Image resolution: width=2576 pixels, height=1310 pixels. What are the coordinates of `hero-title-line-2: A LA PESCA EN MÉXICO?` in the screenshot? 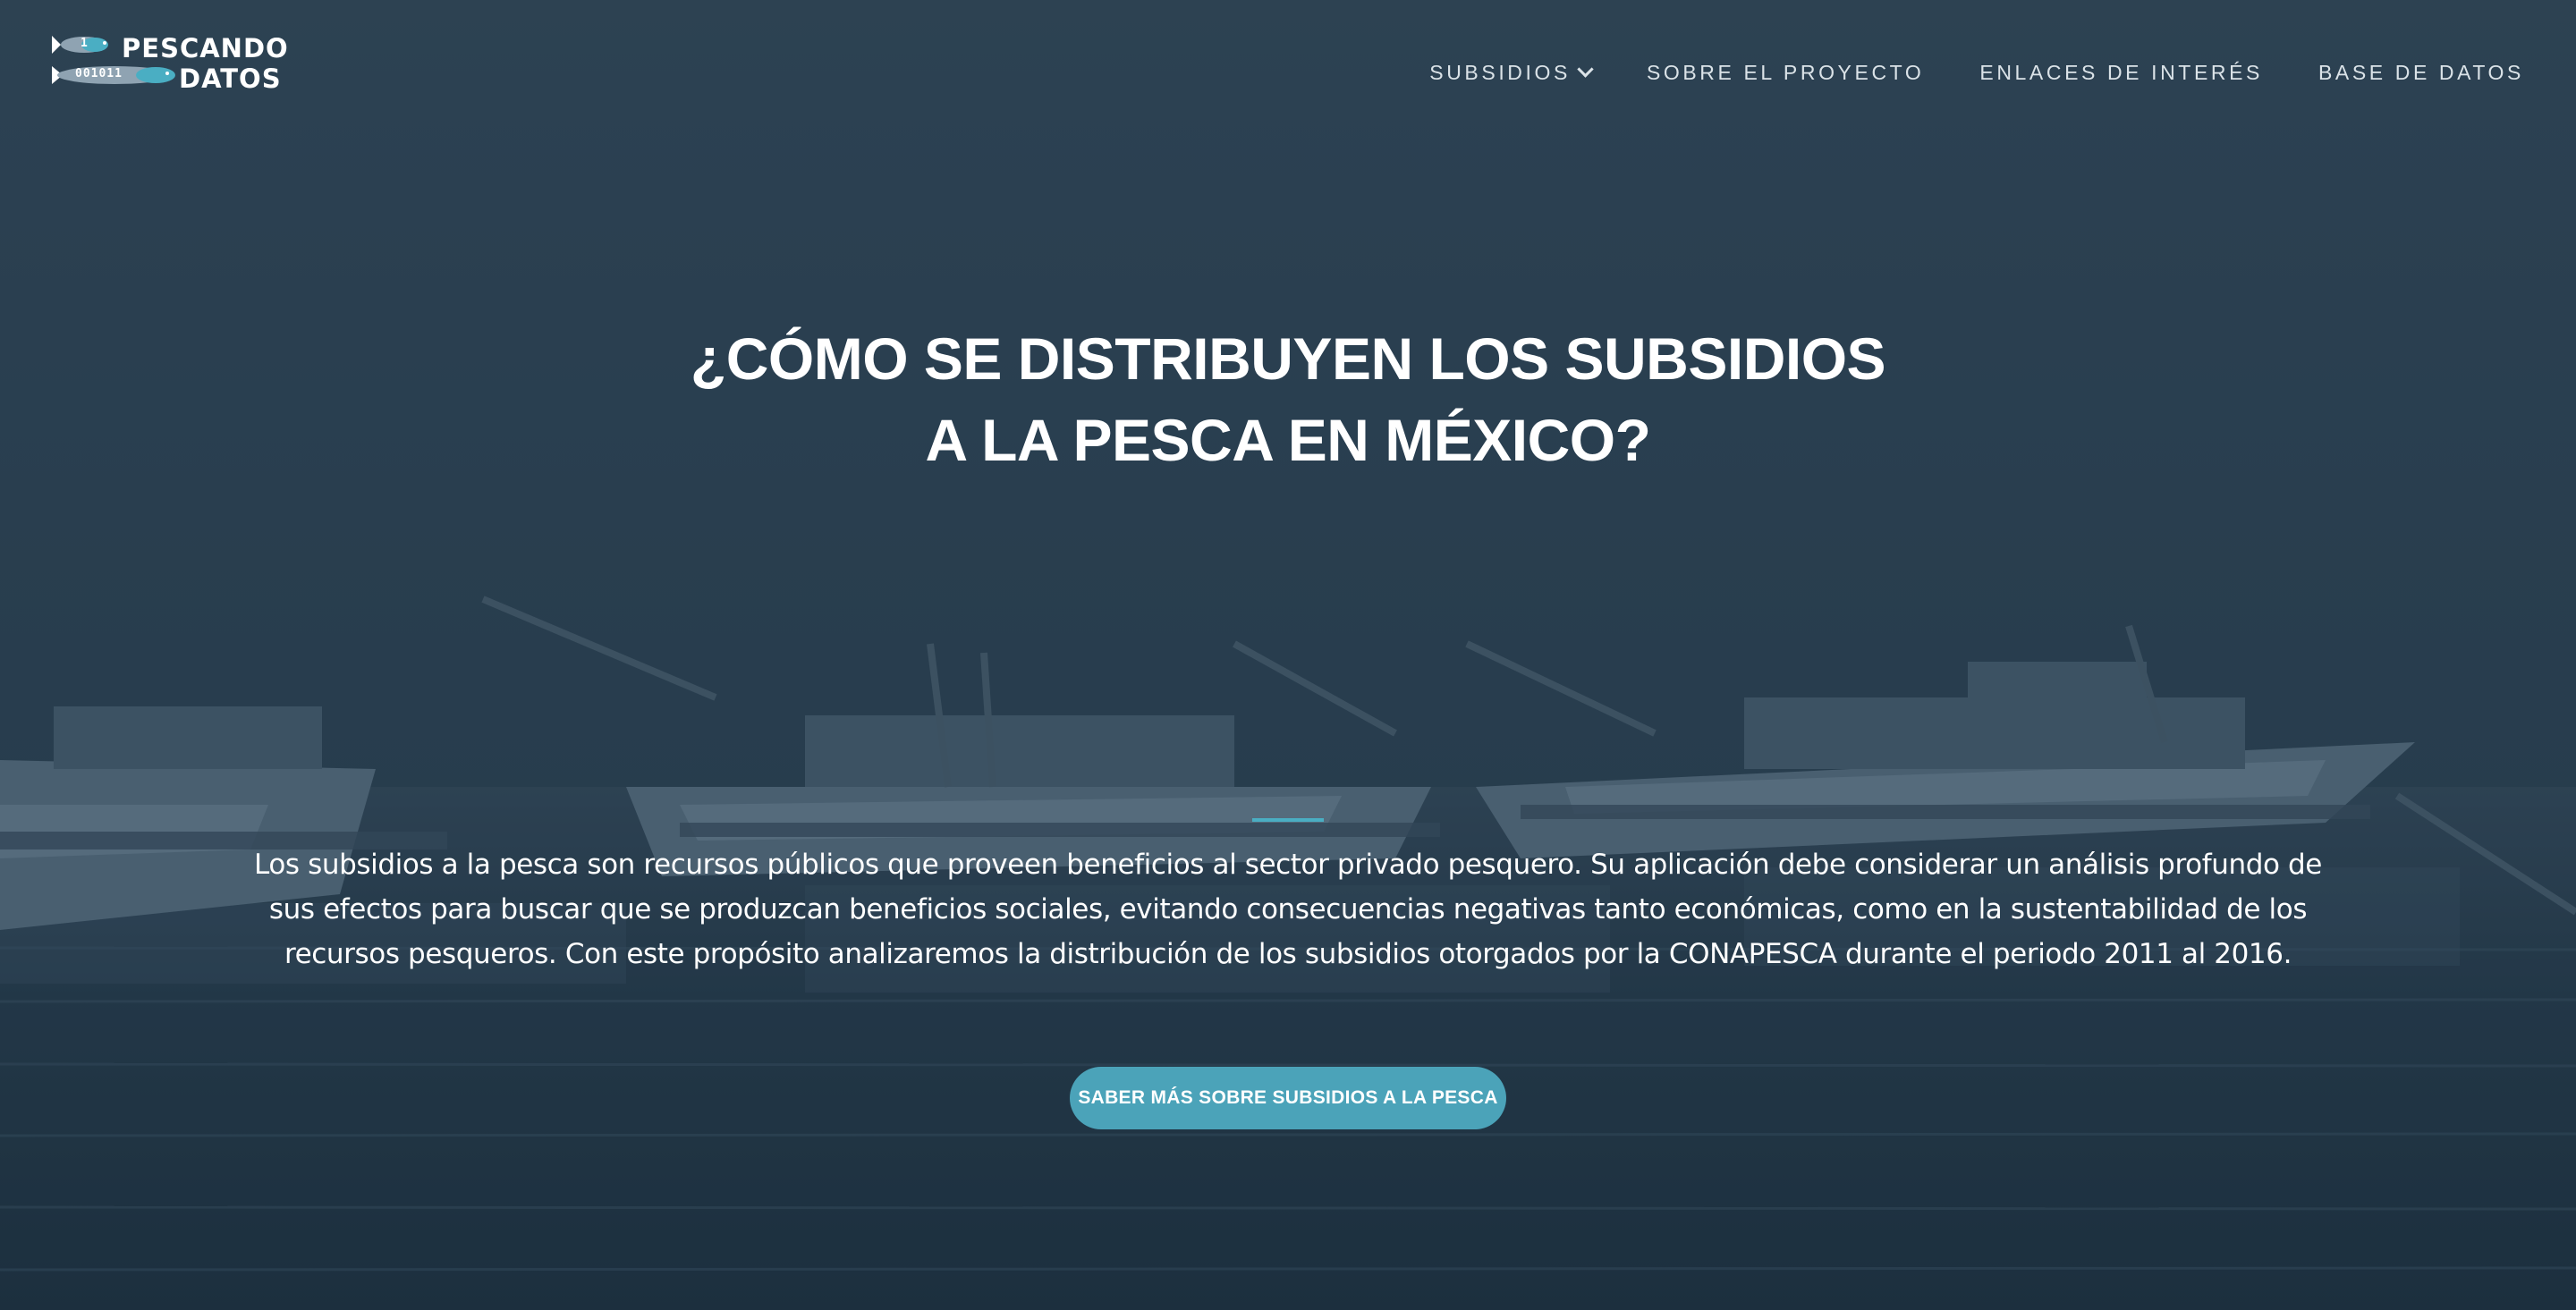 It's located at (1288, 440).